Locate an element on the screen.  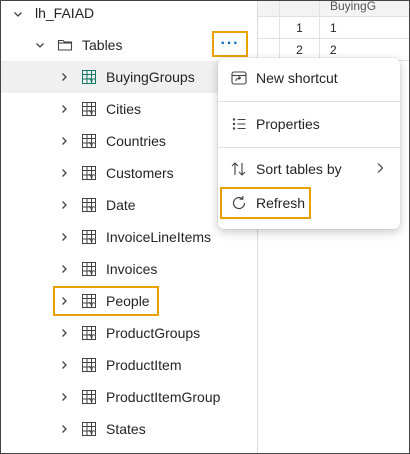
tree-item-product-item: ProductItem is located at coordinates (129, 365).